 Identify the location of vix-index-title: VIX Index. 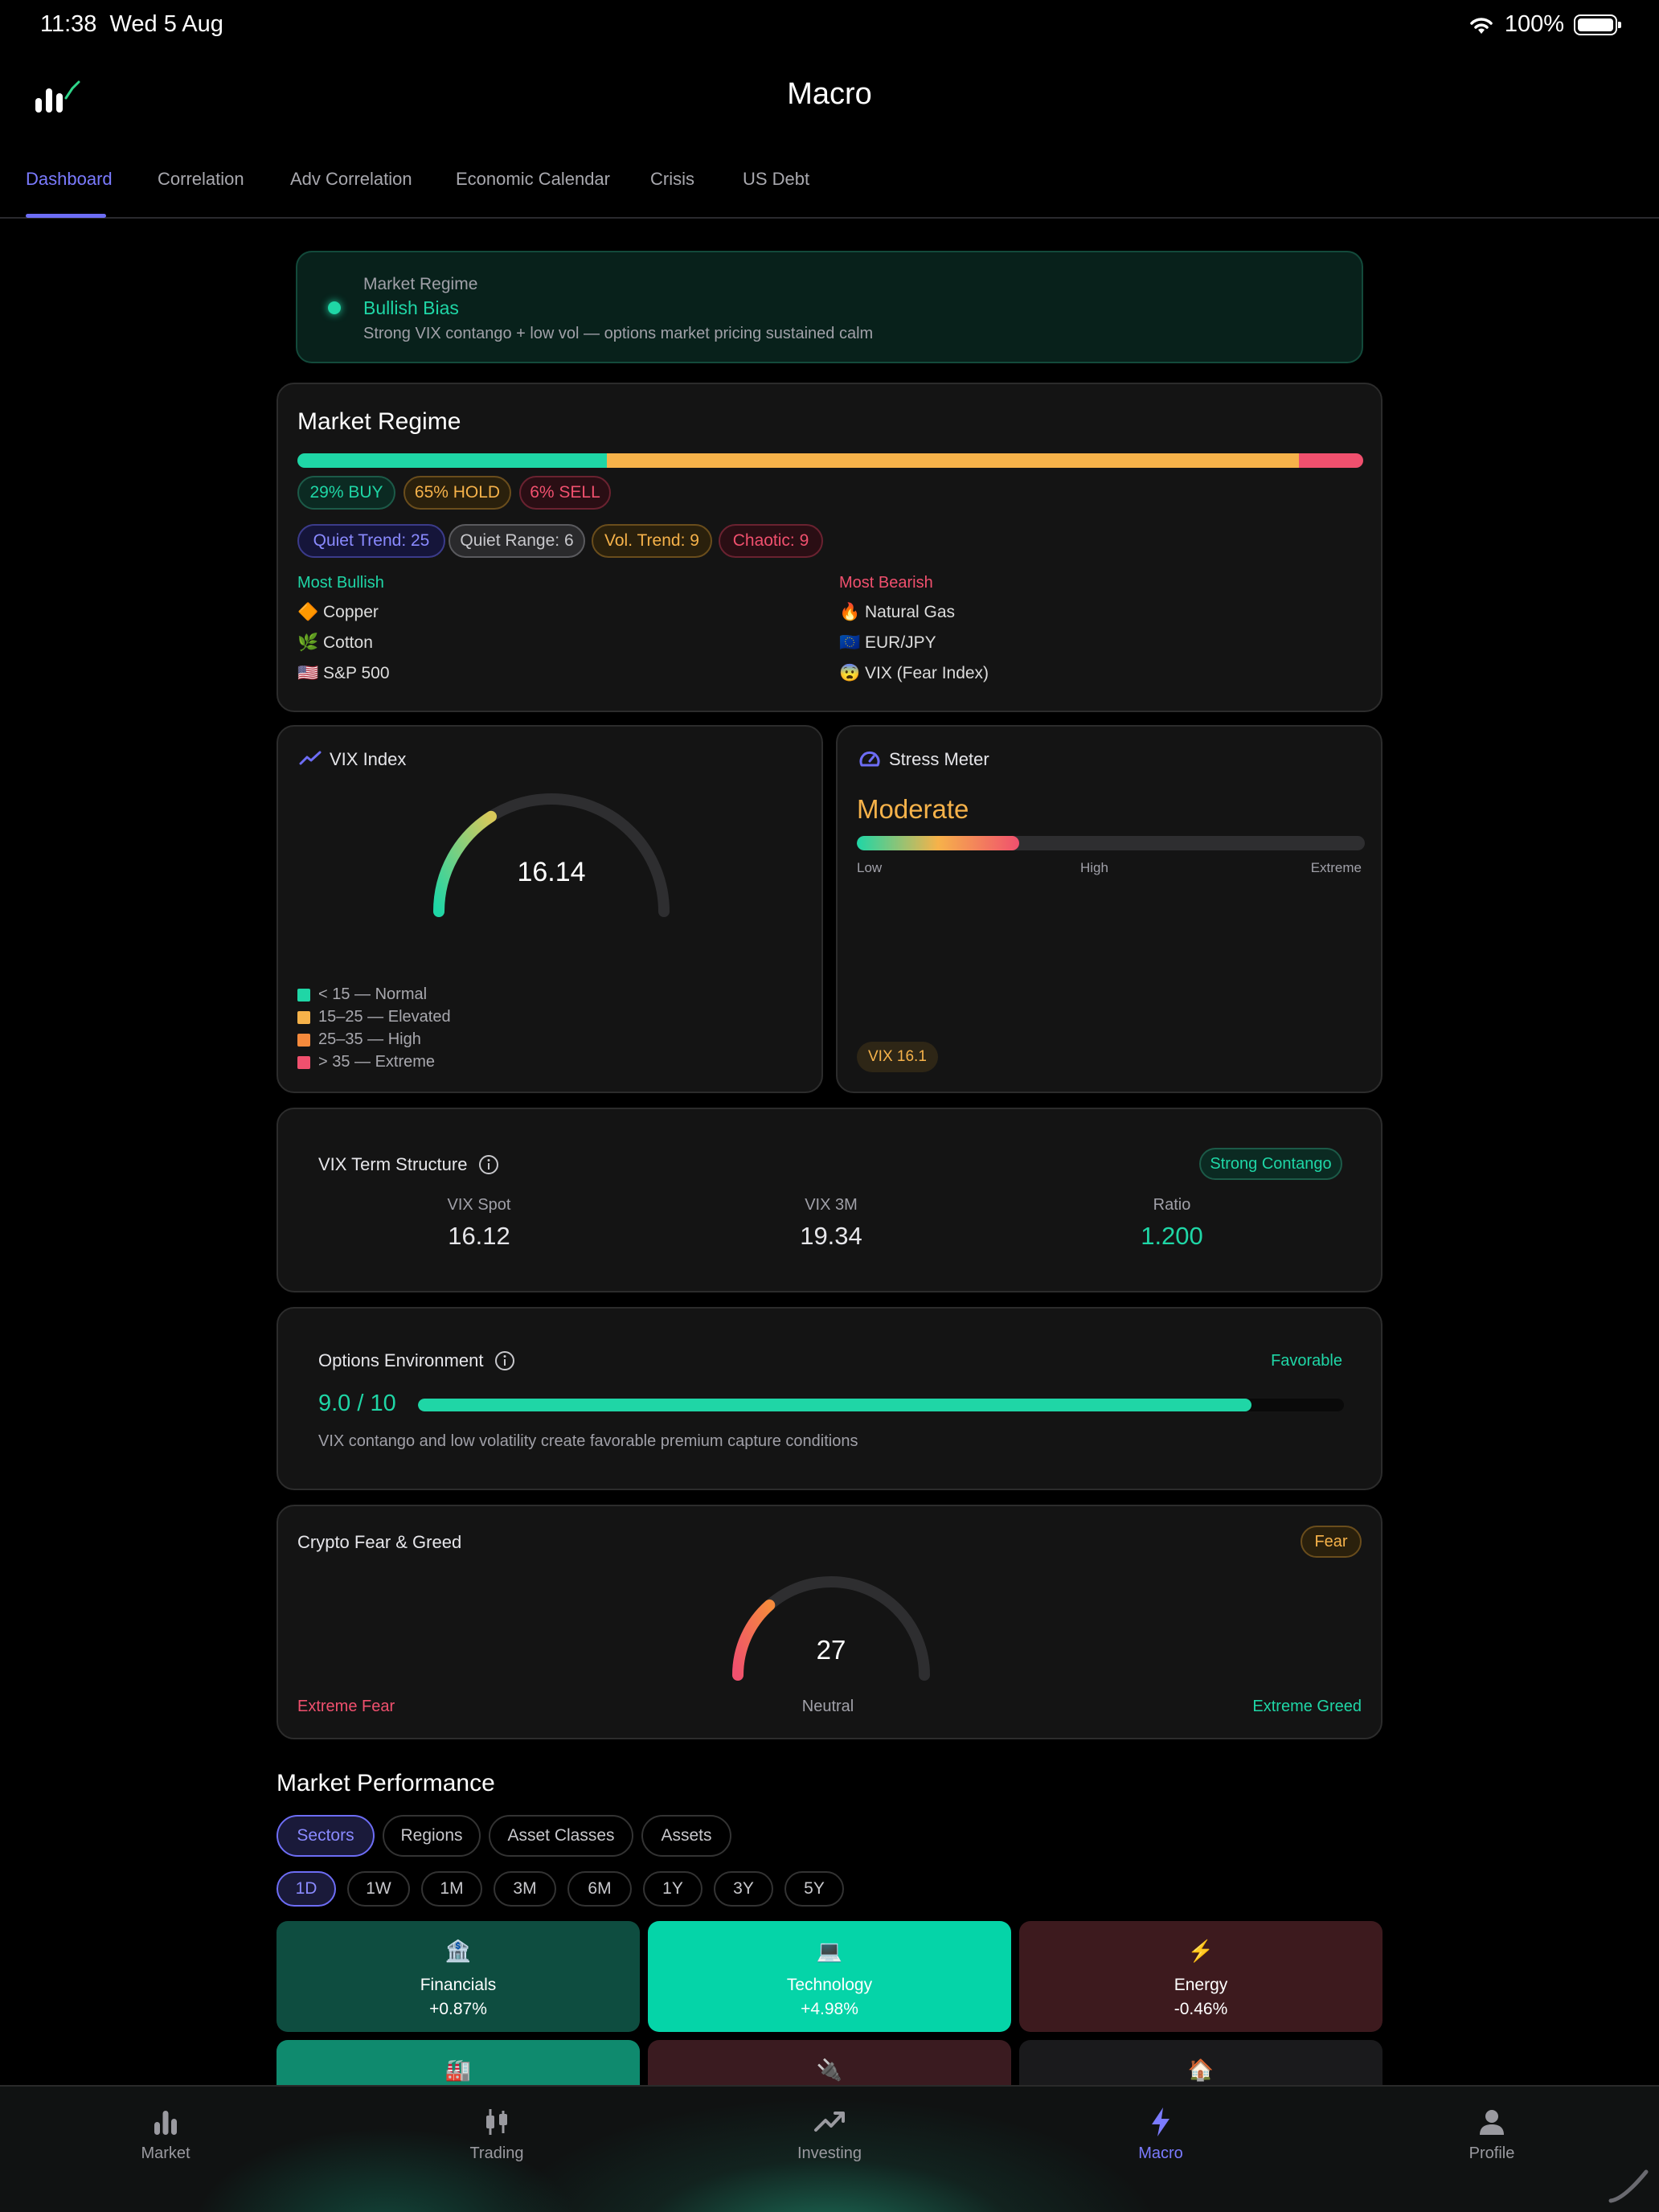
(368, 759).